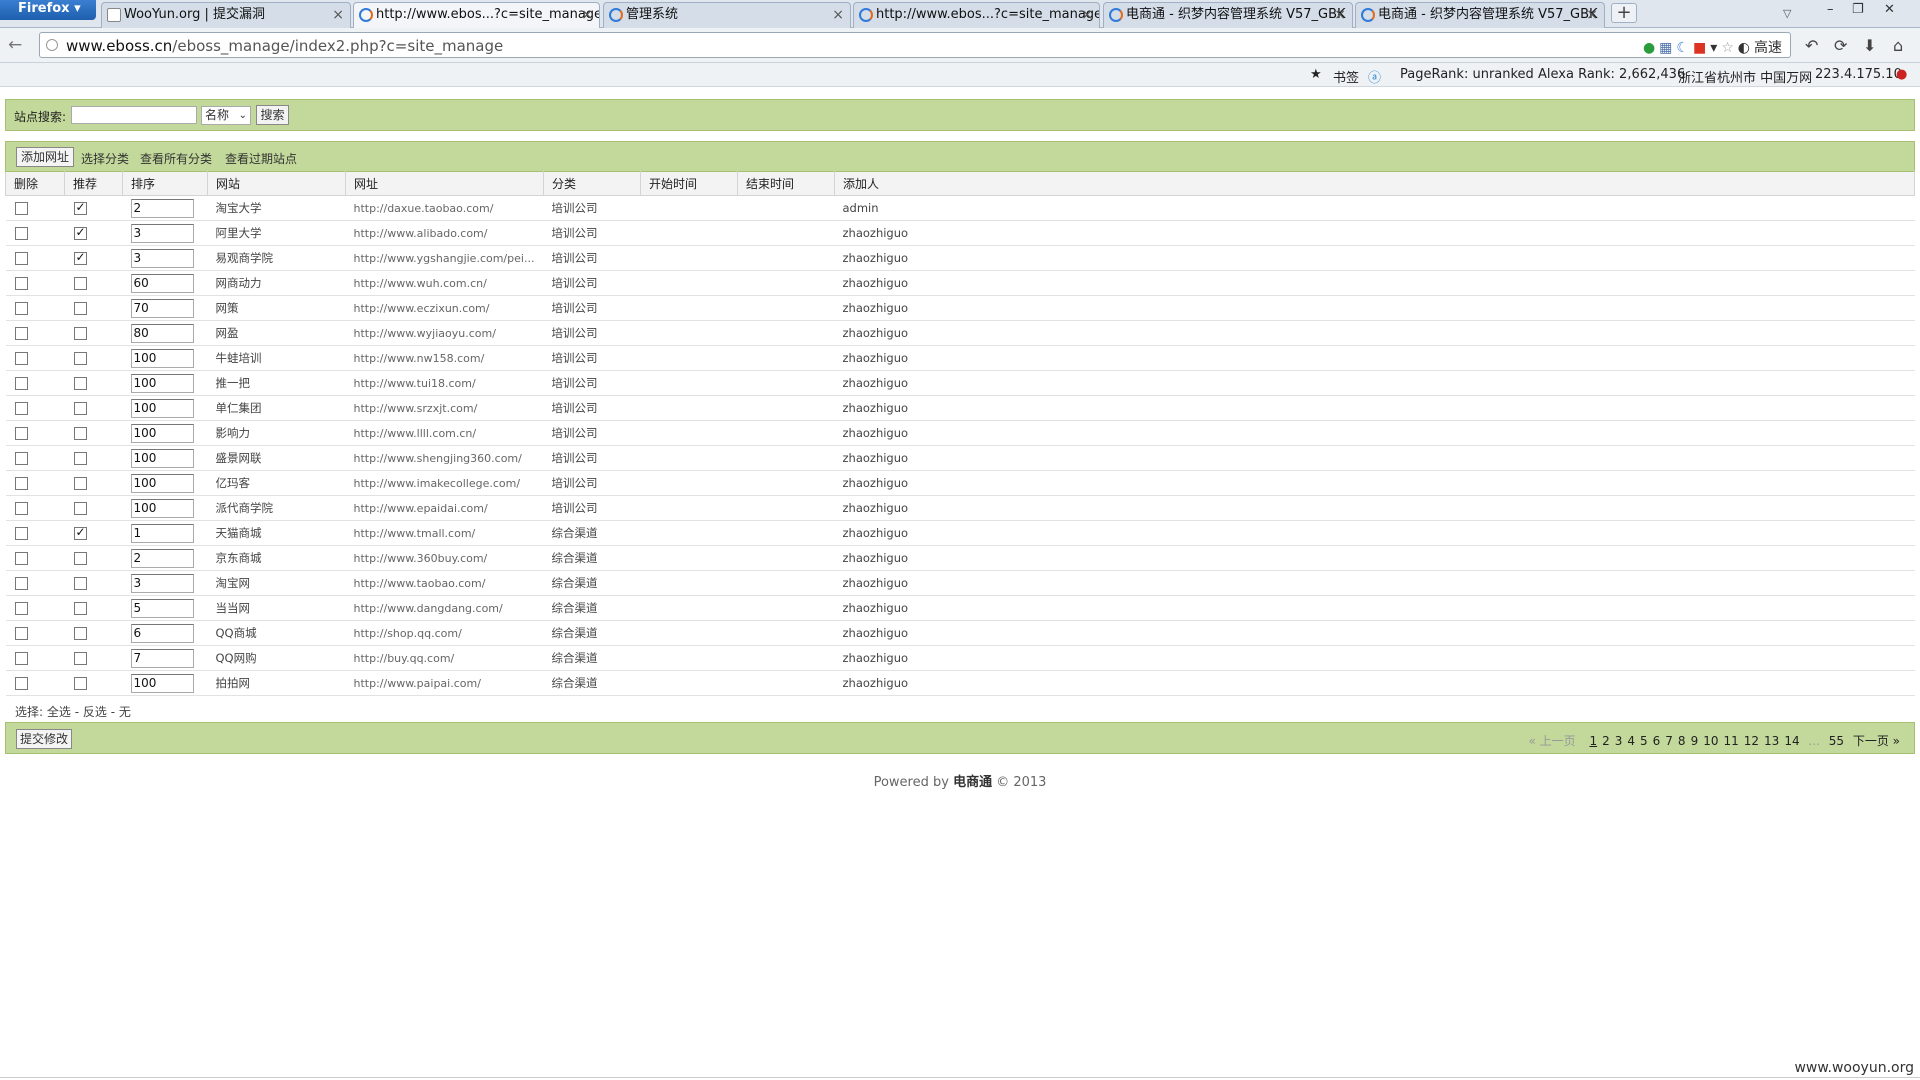 This screenshot has height=1080, width=1920. I want to click on speed-label: 高速, so click(1768, 48).